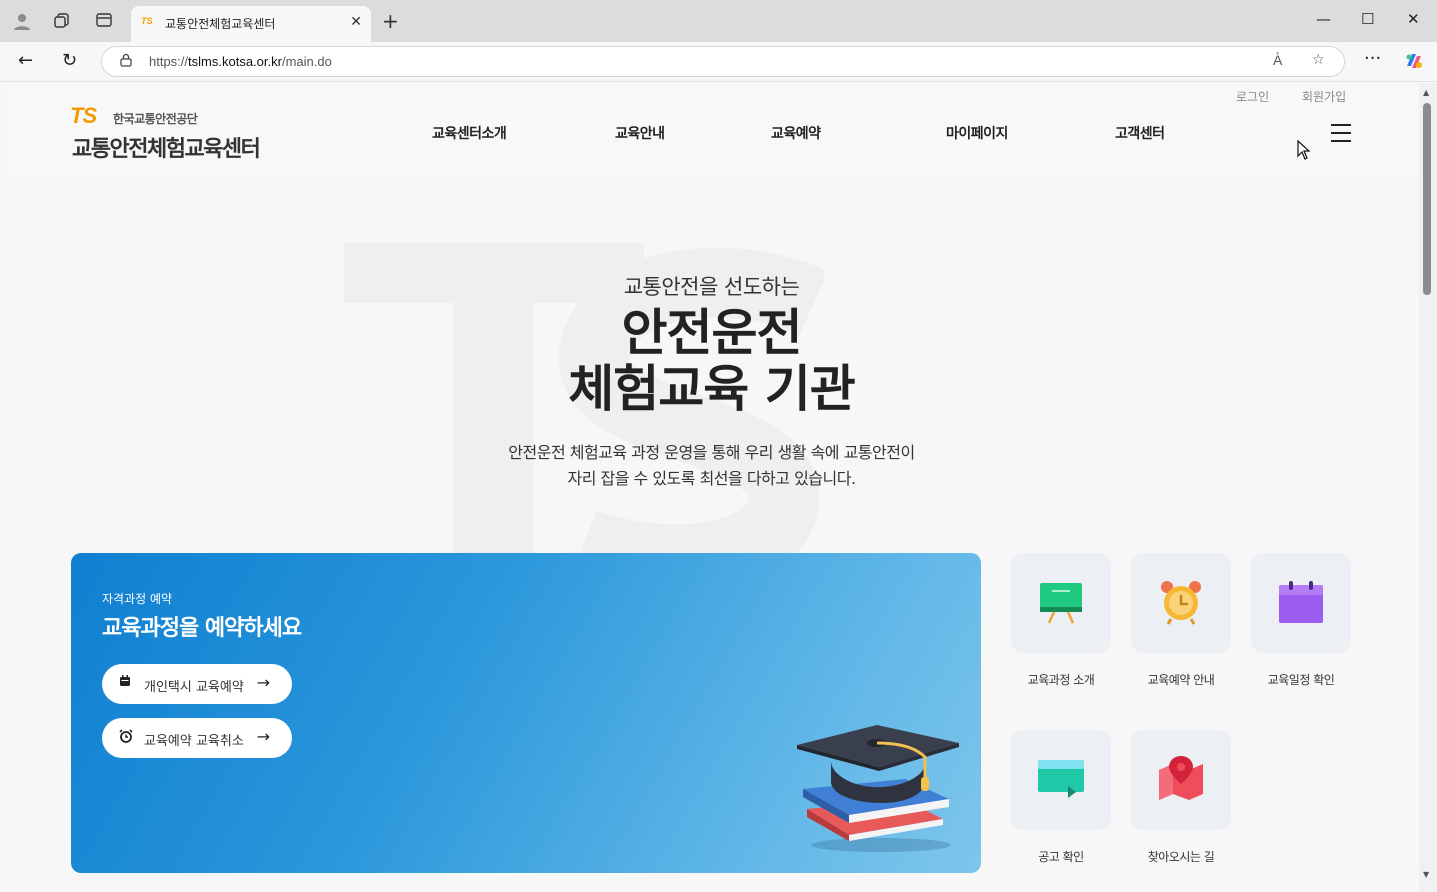 This screenshot has height=892, width=1437. What do you see at coordinates (126, 737) in the screenshot?
I see `alarm-icon` at bounding box center [126, 737].